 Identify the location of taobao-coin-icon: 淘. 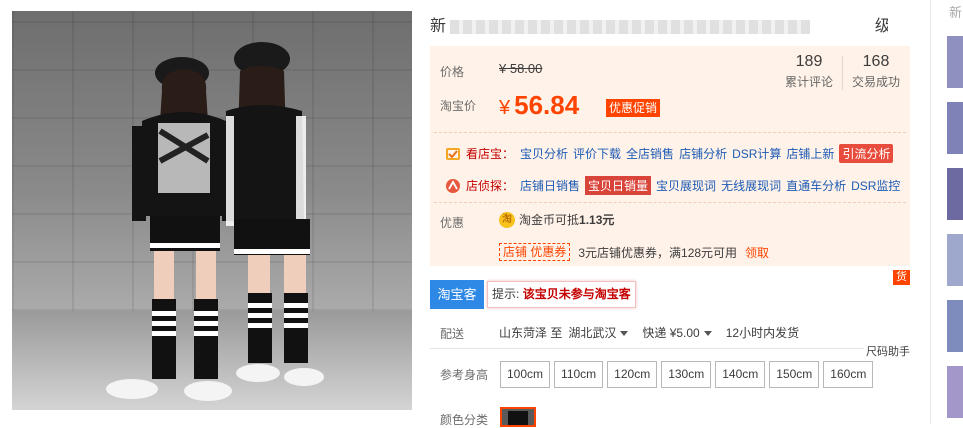
(507, 219).